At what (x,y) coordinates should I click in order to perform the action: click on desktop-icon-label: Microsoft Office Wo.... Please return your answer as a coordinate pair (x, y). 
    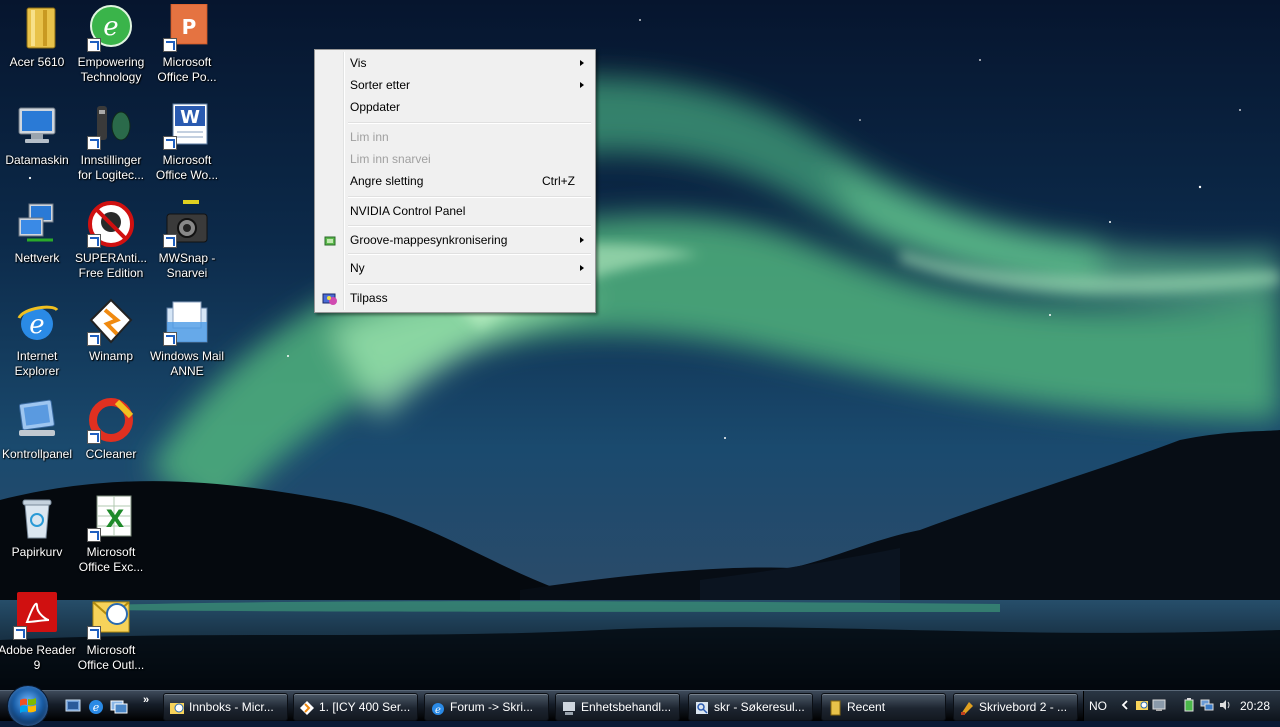
    Looking at the image, I should click on (187, 167).